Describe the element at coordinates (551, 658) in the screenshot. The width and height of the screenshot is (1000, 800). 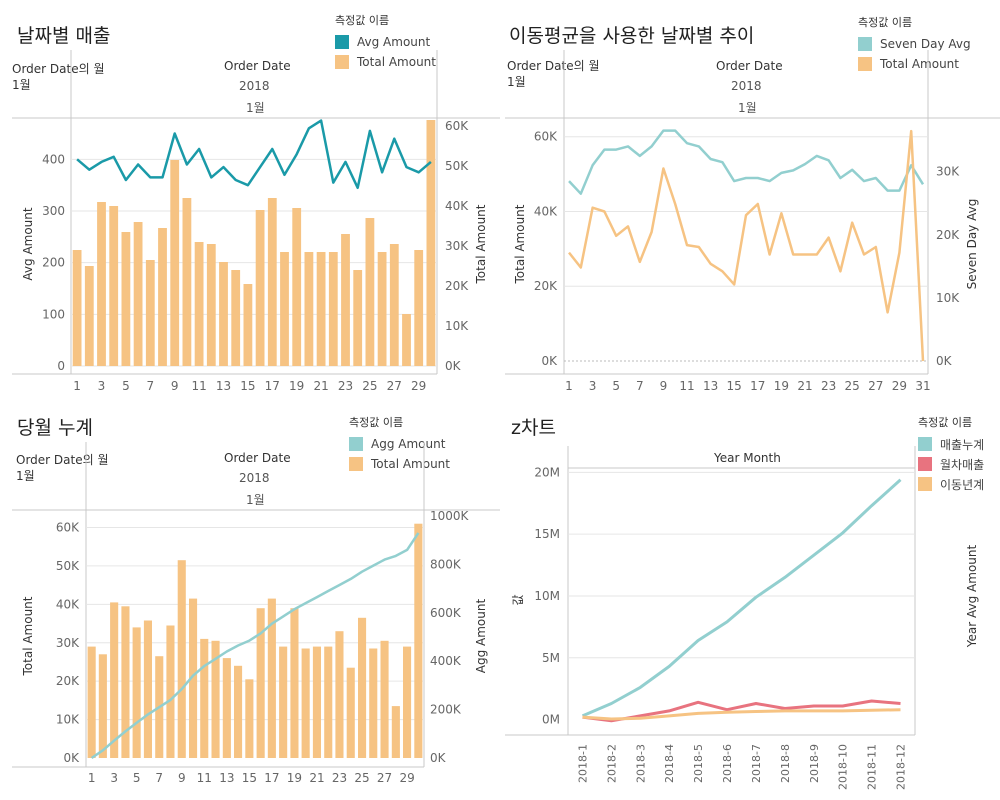
I see `left-tick-label: 5M` at that location.